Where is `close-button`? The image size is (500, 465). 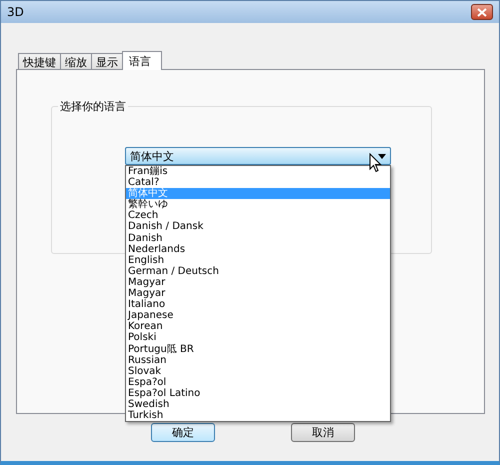 close-button is located at coordinates (482, 12).